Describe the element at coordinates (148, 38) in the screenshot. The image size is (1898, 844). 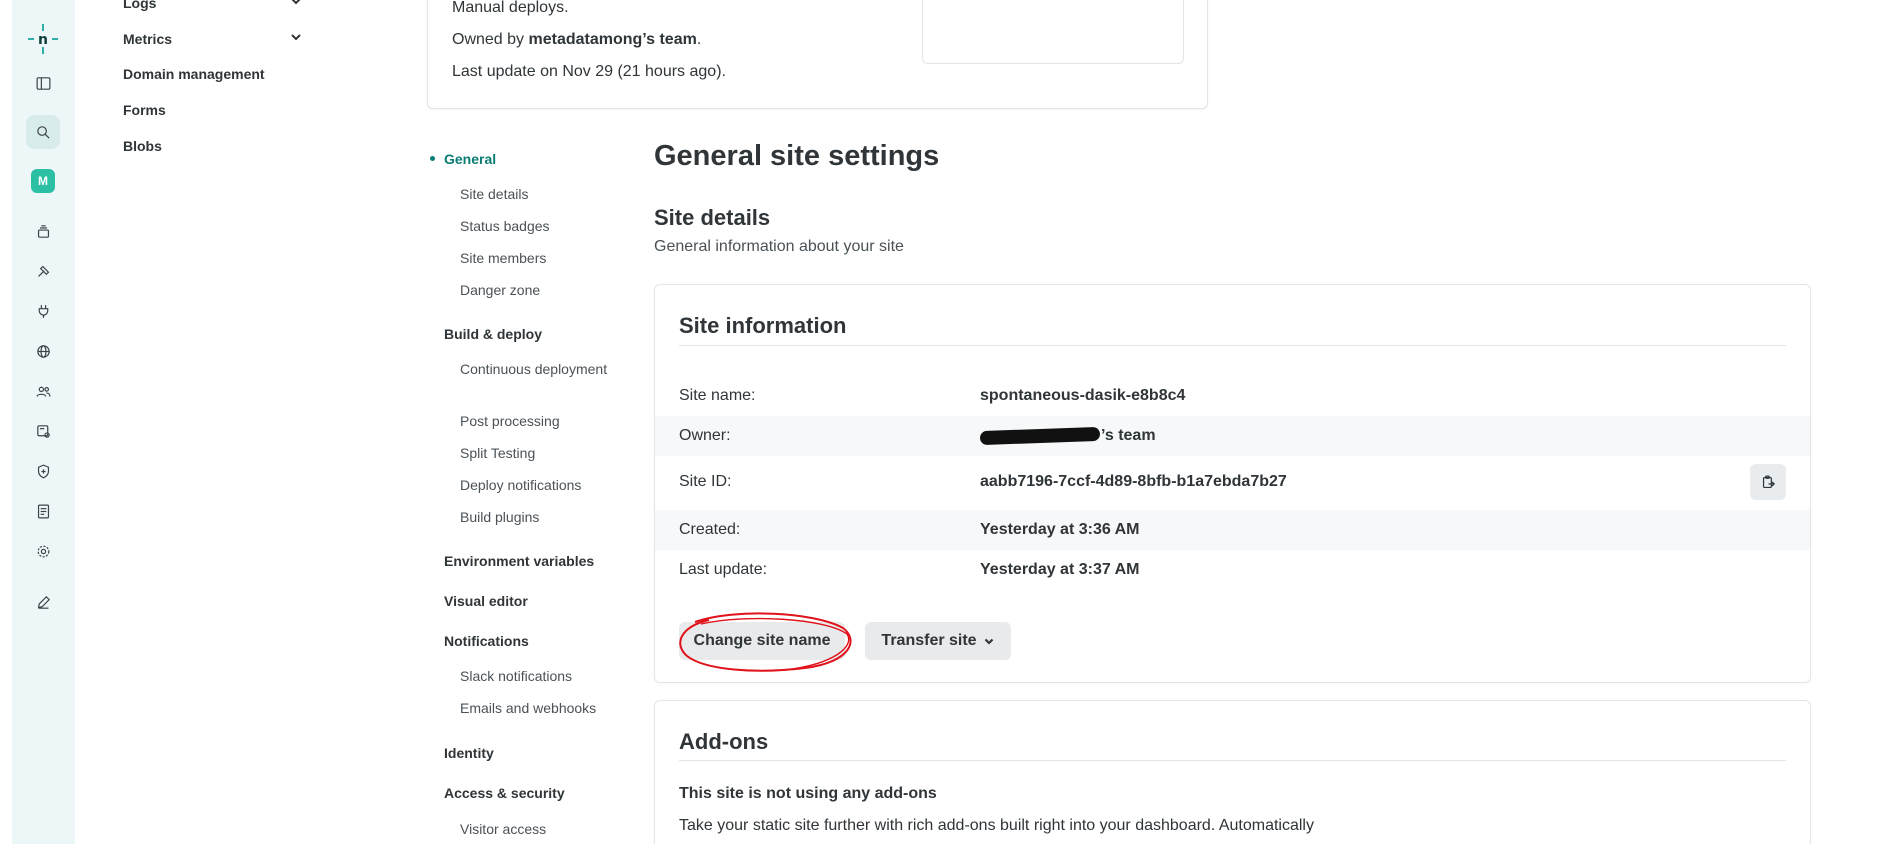
I see `nav-item-label: Metrics` at that location.